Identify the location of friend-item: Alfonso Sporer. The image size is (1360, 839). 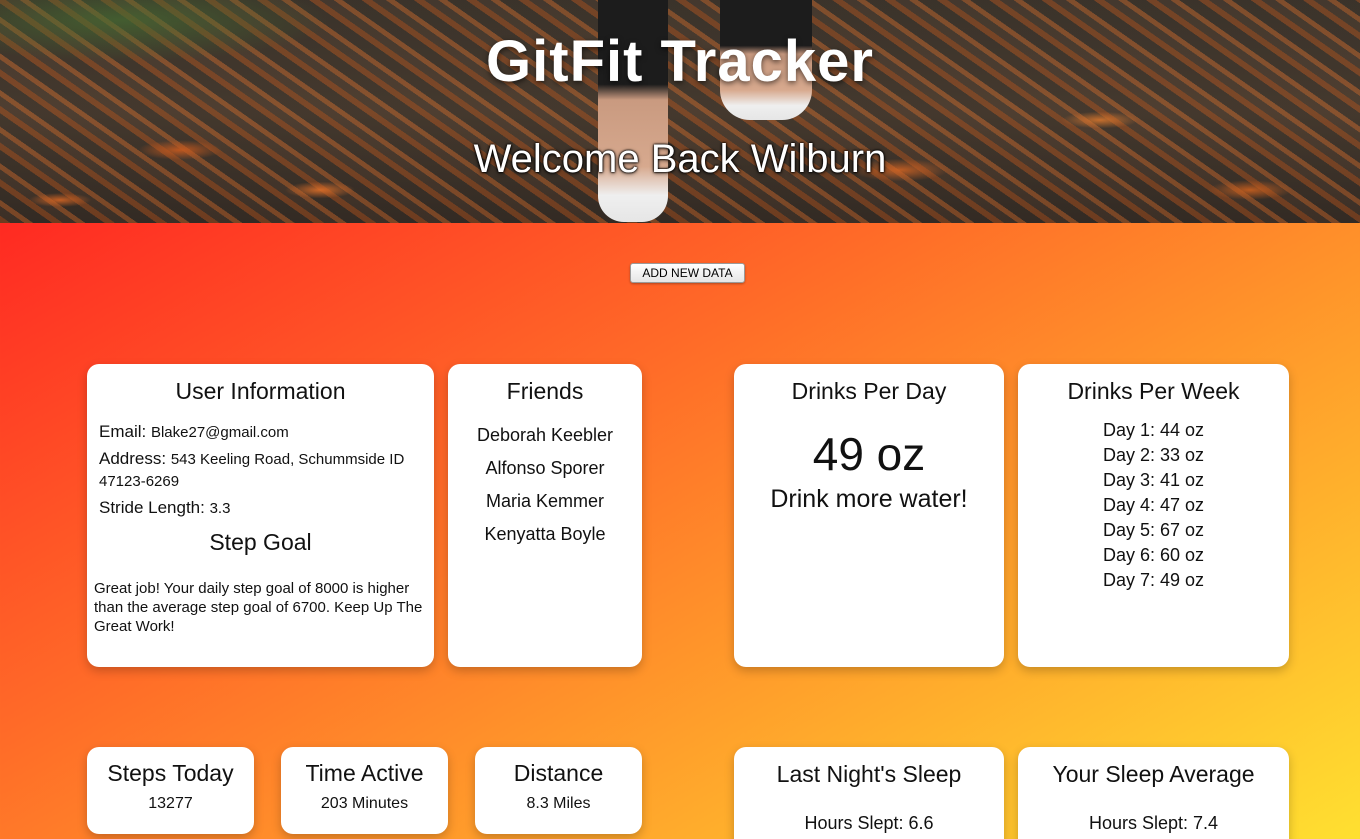
(545, 468).